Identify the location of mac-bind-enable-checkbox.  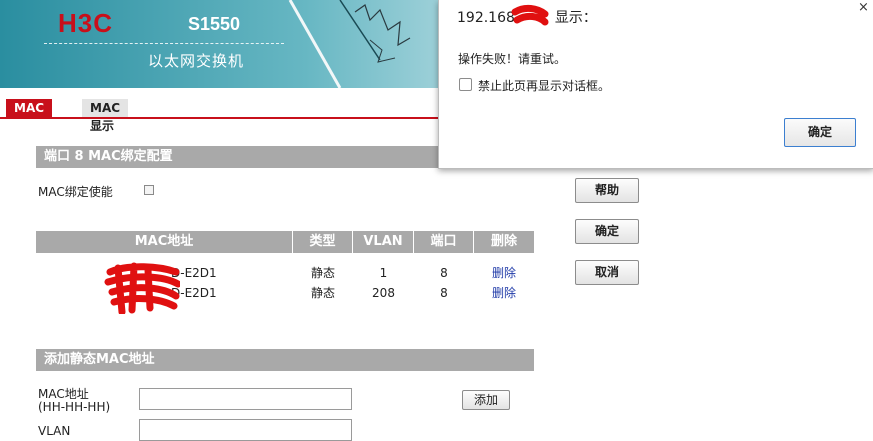
(149, 190).